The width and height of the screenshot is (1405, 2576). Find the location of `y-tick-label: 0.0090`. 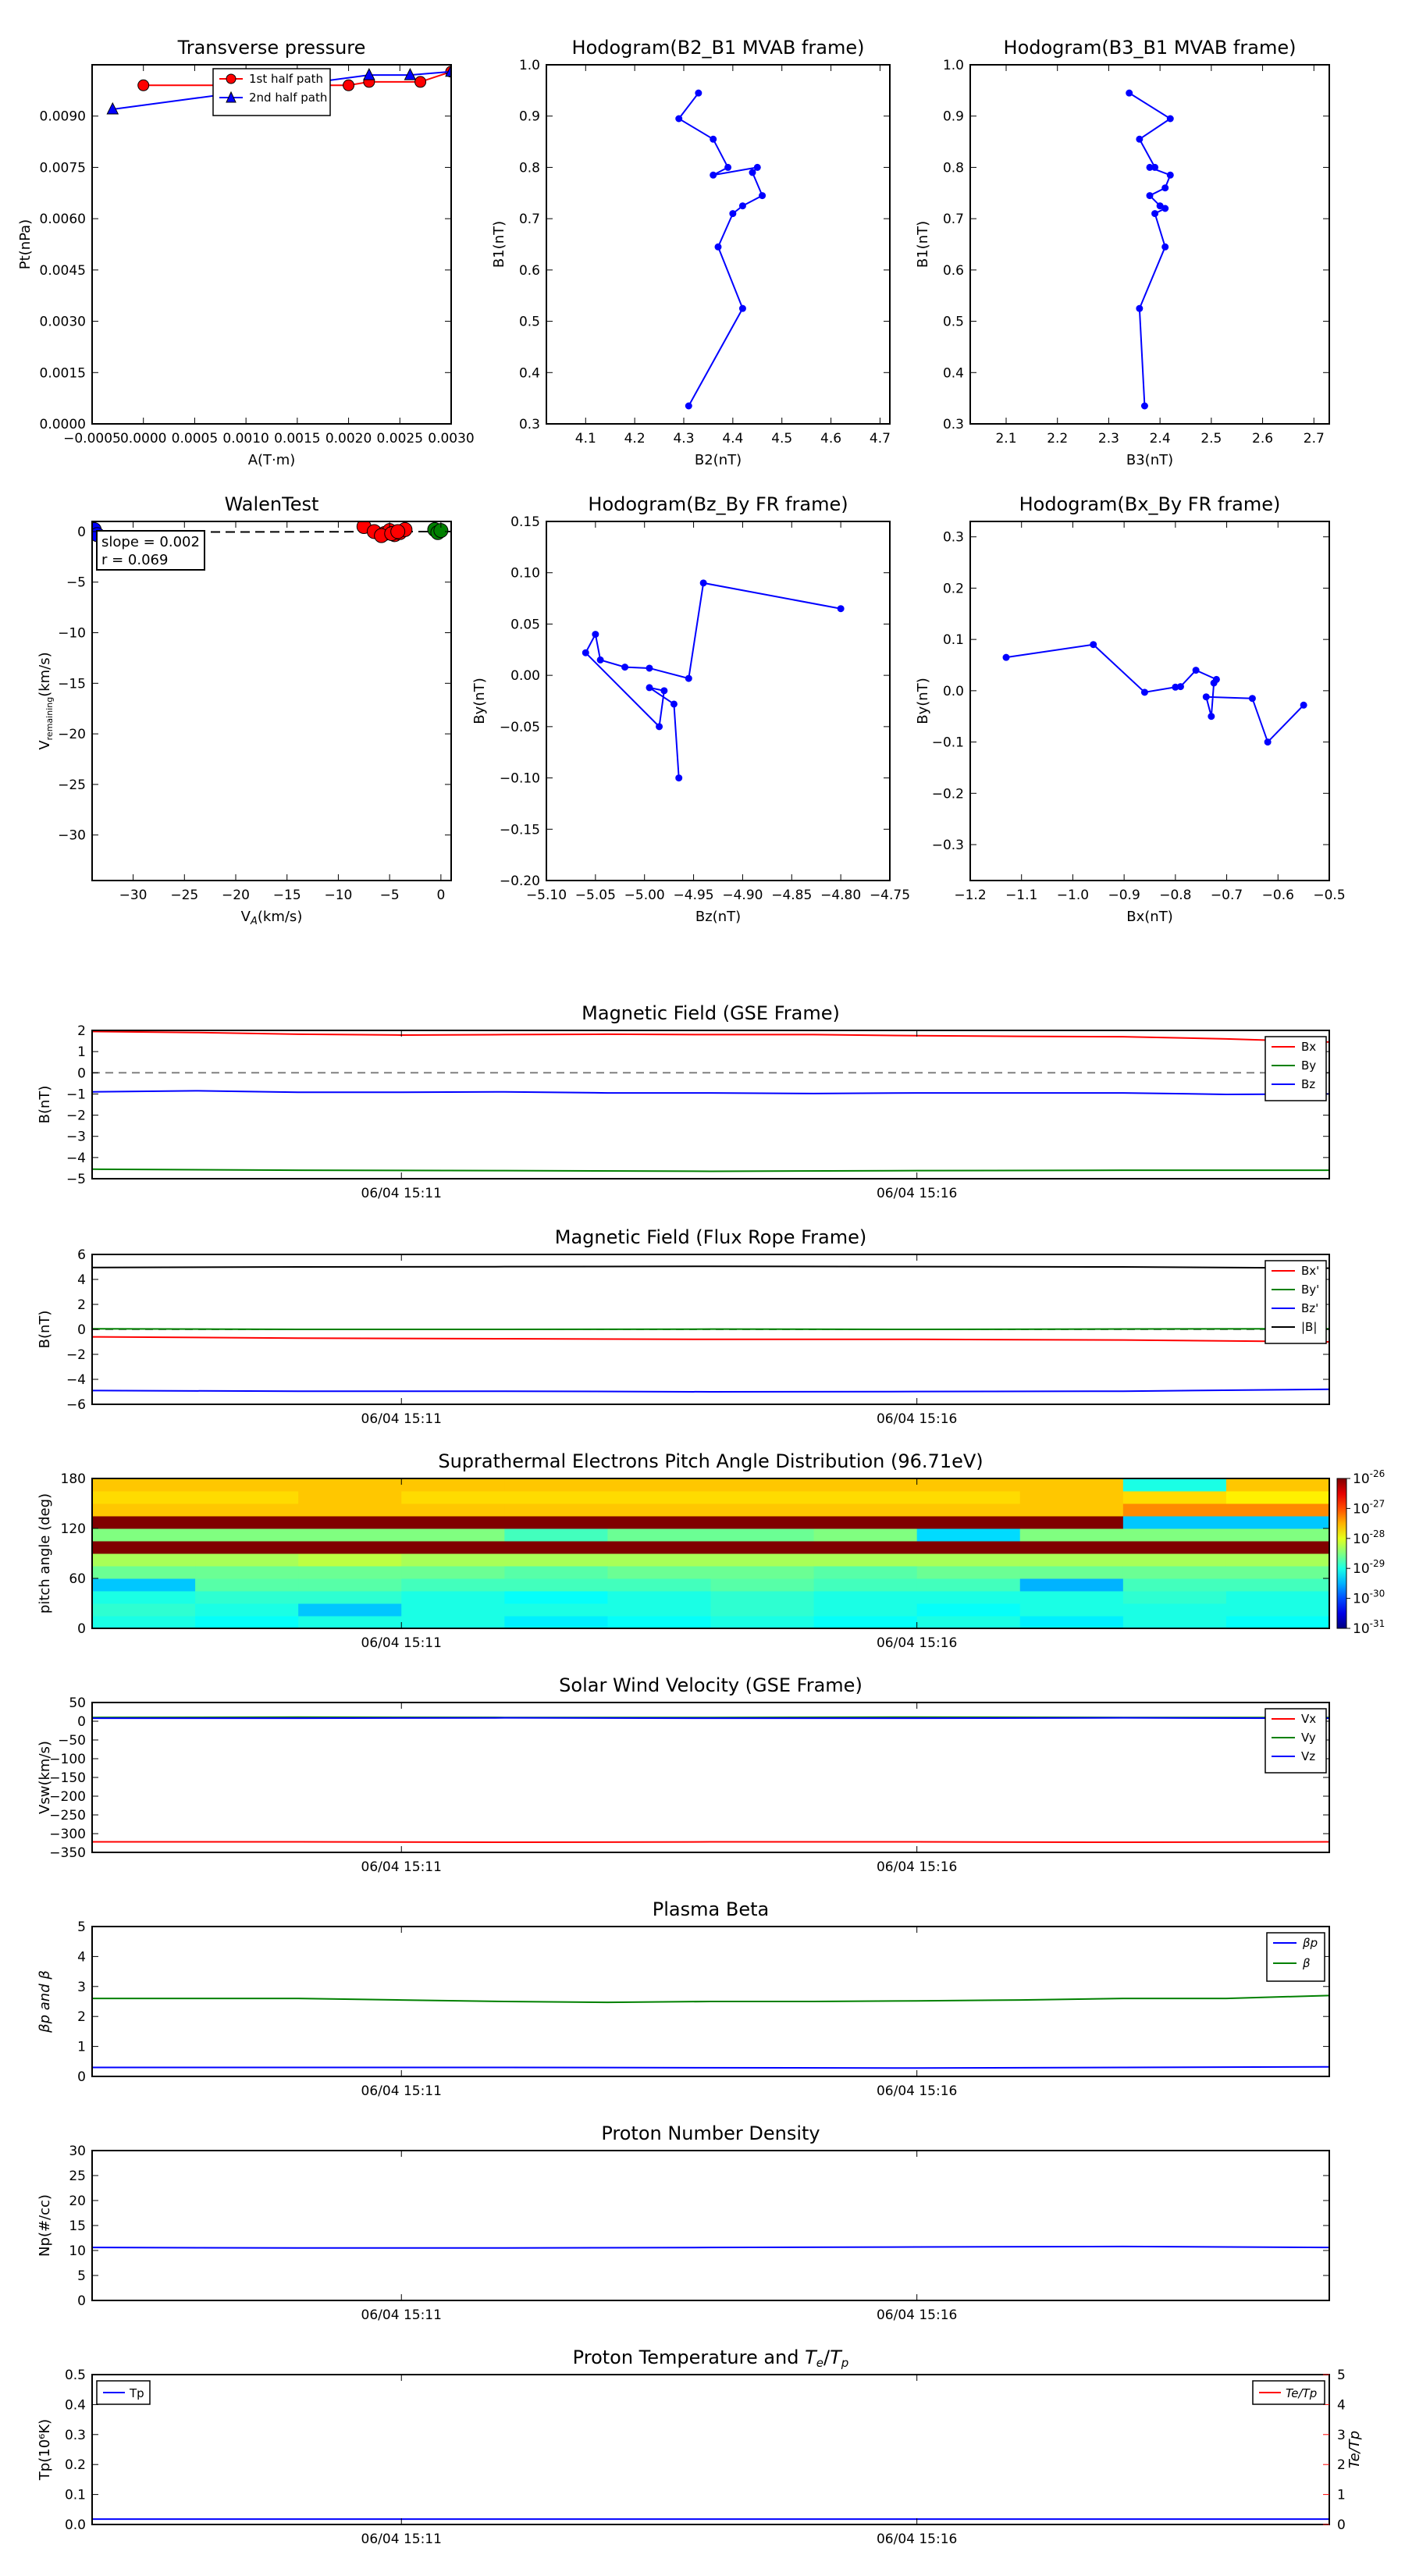

y-tick-label: 0.0090 is located at coordinates (63, 117).